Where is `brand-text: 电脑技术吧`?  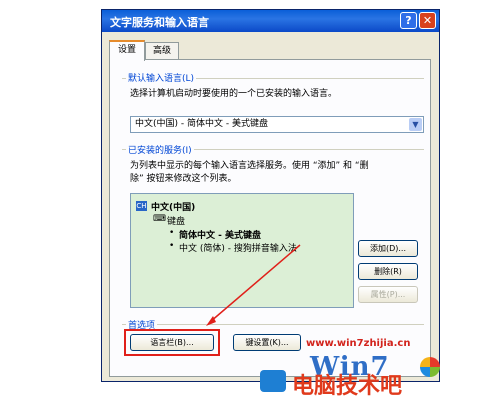
brand-text: 电脑技术吧 is located at coordinates (347, 386).